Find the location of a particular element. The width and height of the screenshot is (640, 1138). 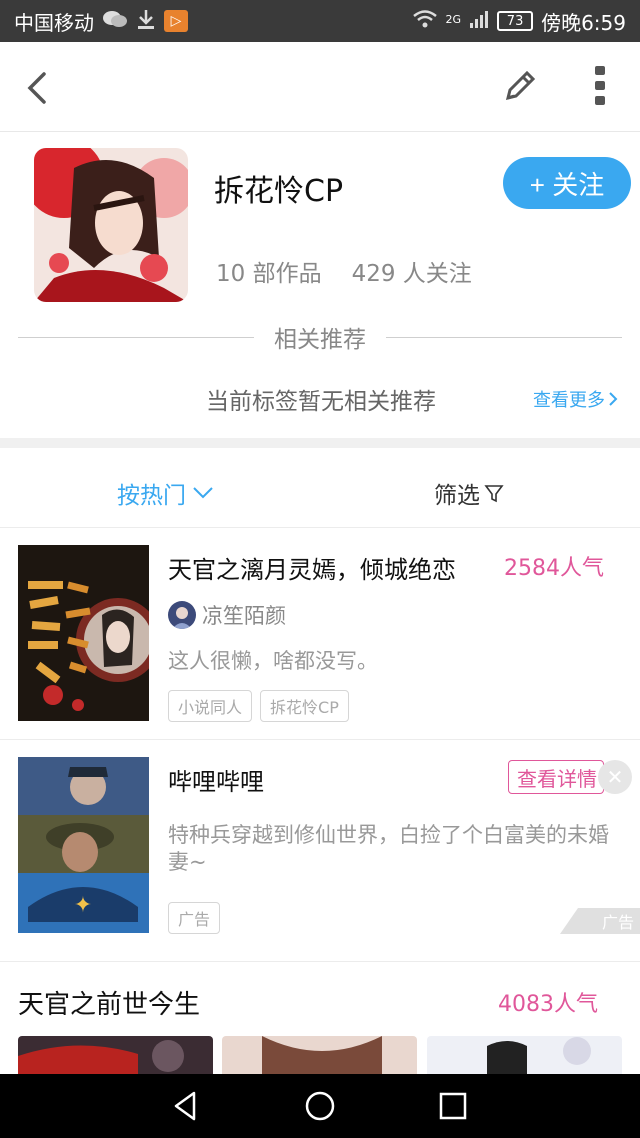

work-author: 凉笙陌颜 is located at coordinates (227, 615).